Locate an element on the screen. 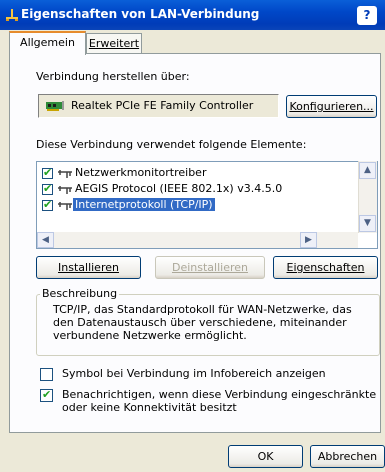  uninstall-button: Deinstallieren is located at coordinates (210, 267).